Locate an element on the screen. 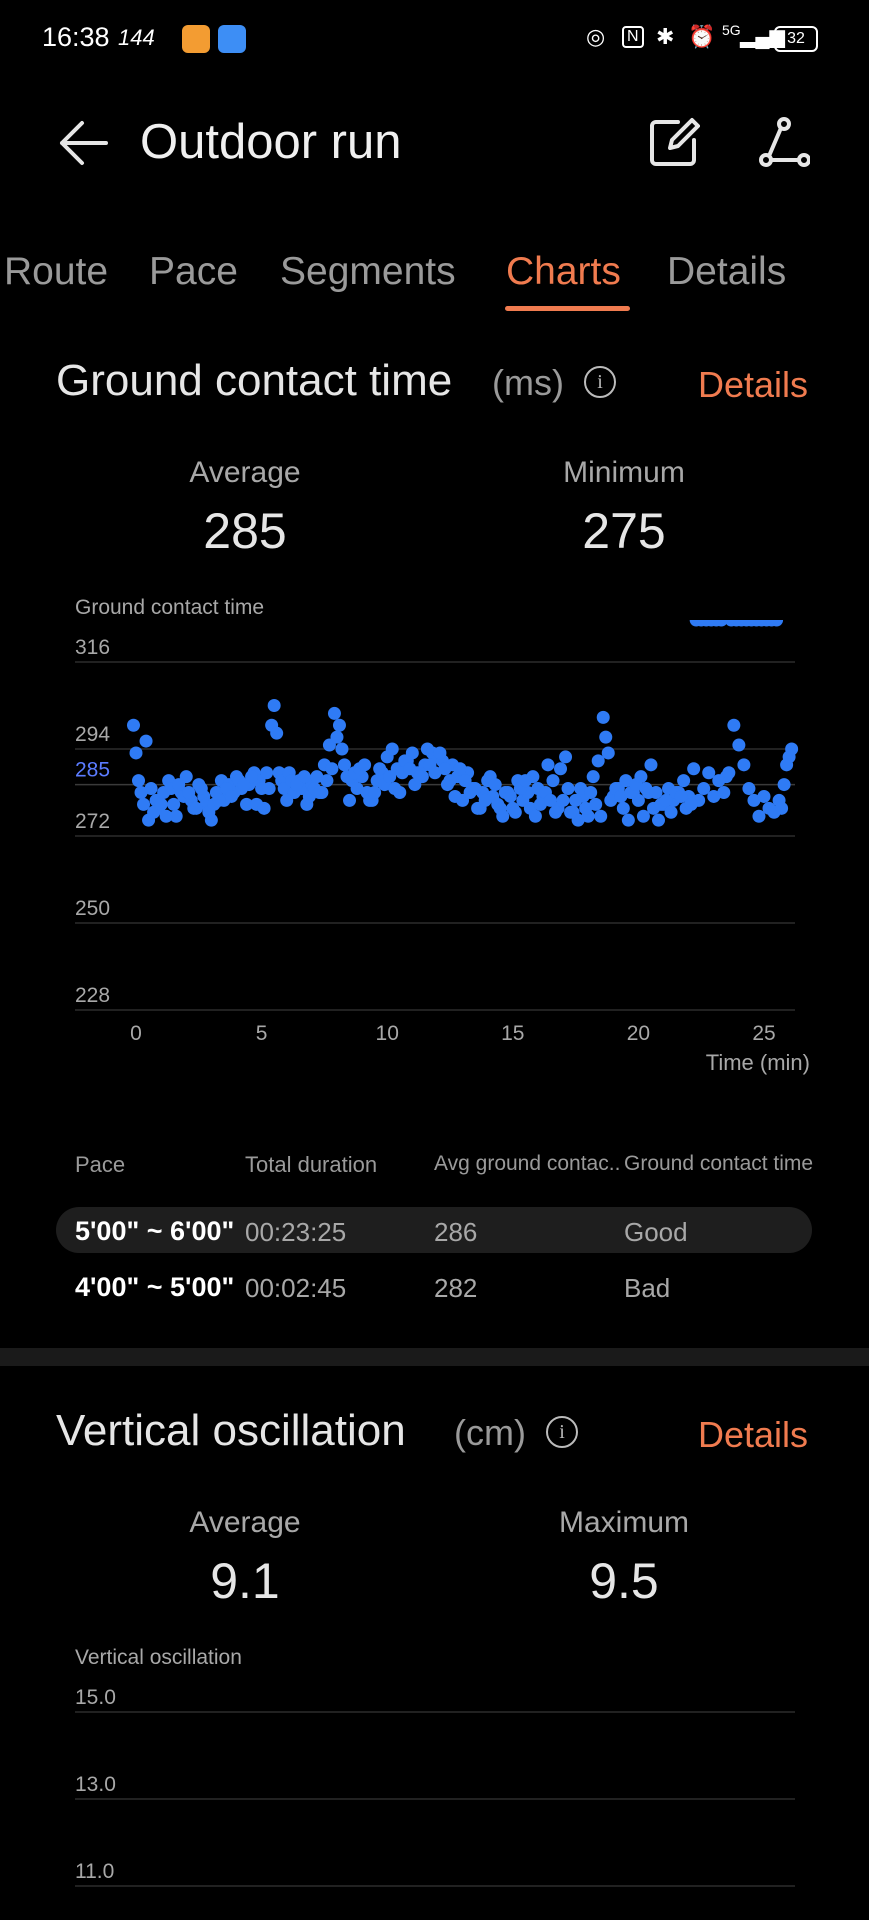 The width and height of the screenshot is (869, 1920). gct-average-value: 285 is located at coordinates (245, 531).